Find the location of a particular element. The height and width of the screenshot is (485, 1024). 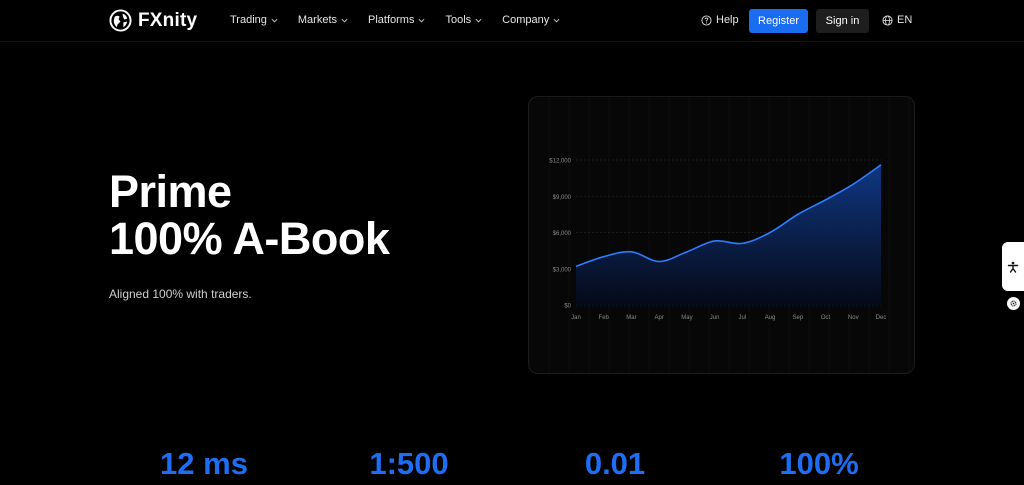

language-label: EN is located at coordinates (905, 20).